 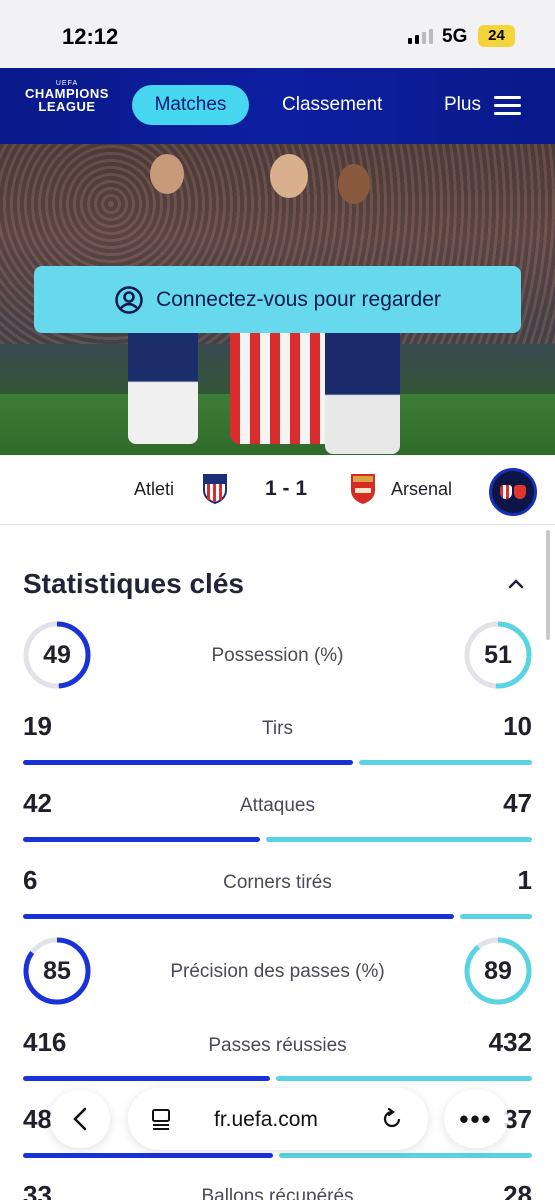 What do you see at coordinates (404, 1078) in the screenshot?
I see `passes-away-bar` at bounding box center [404, 1078].